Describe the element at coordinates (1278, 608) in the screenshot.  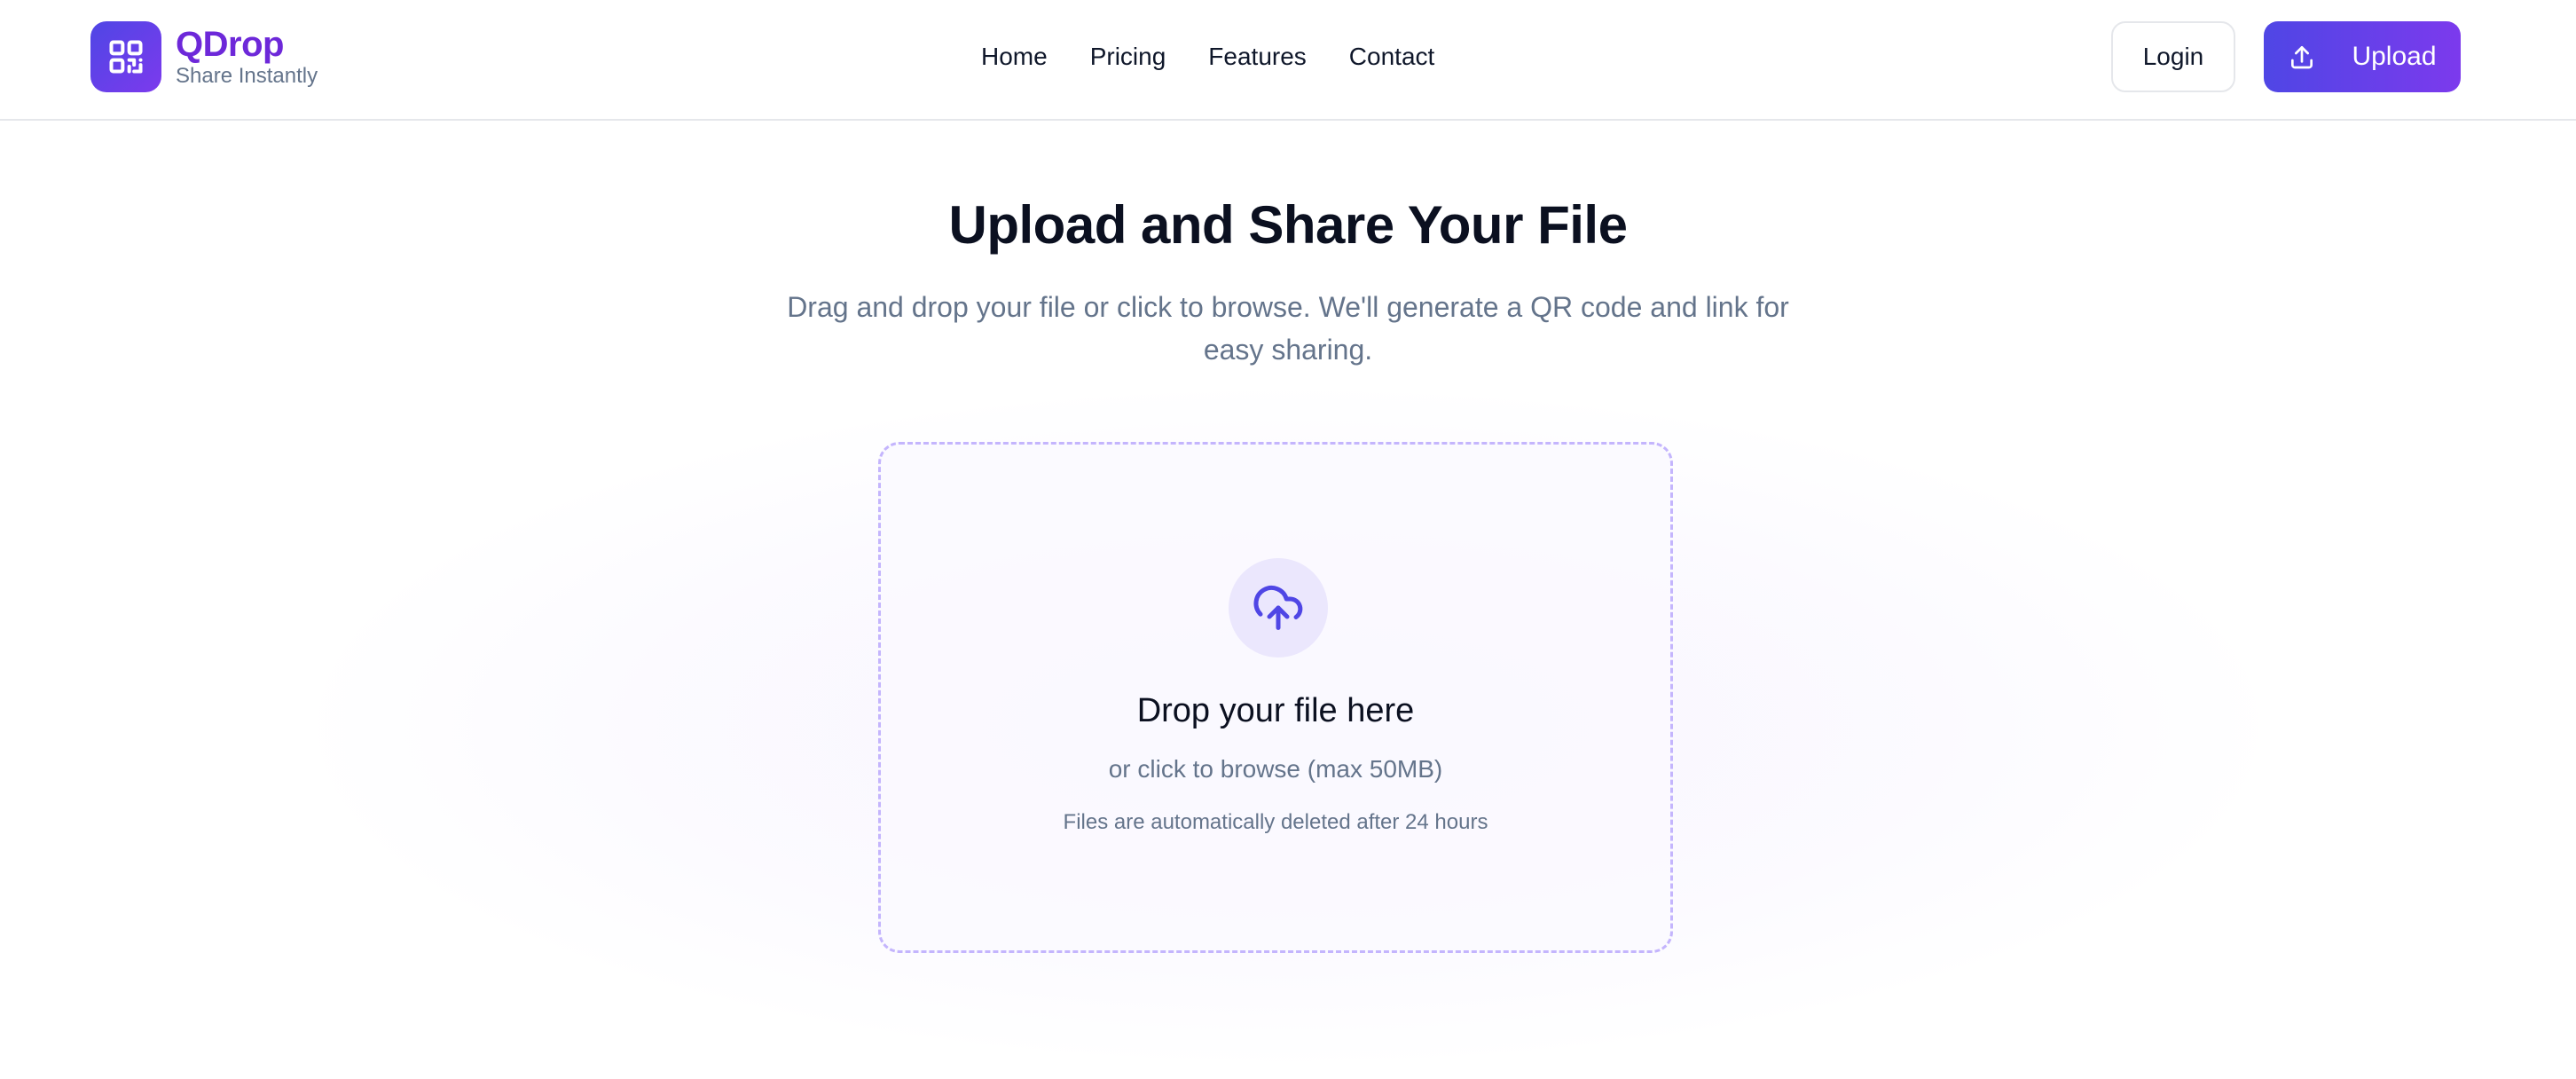
I see `cloud-upload-icon` at that location.